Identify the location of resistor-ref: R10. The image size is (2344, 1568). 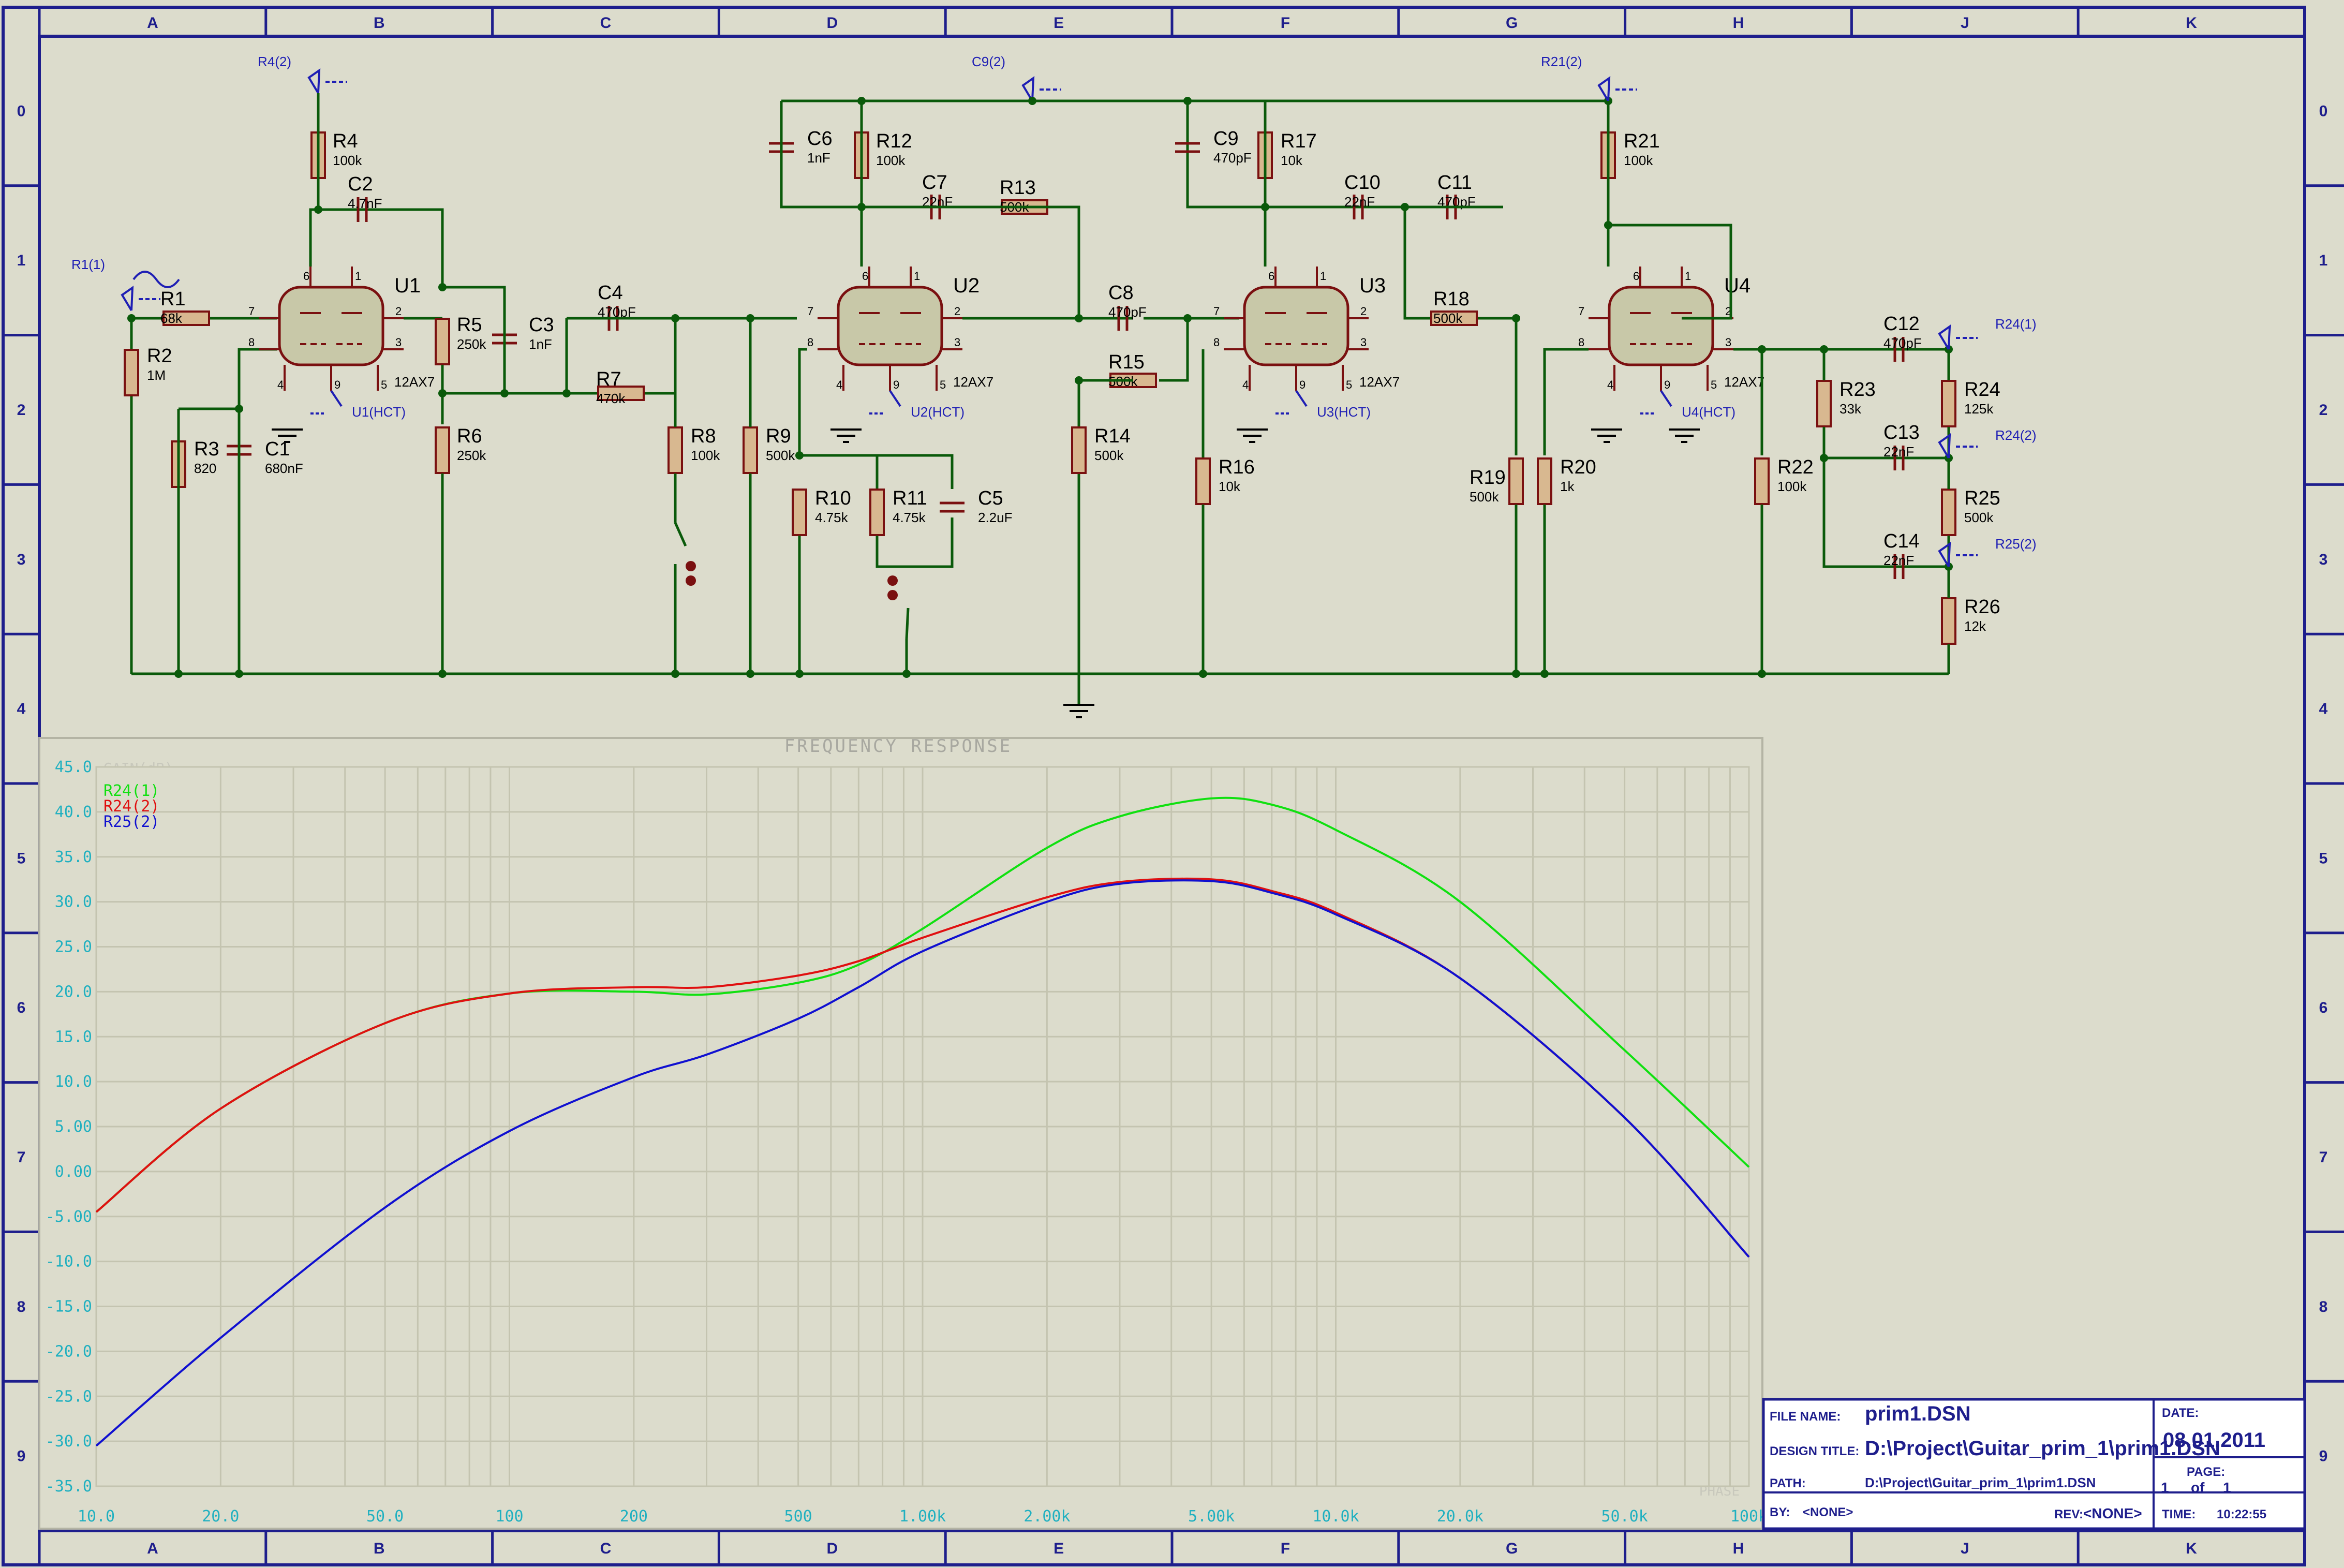
(833, 498).